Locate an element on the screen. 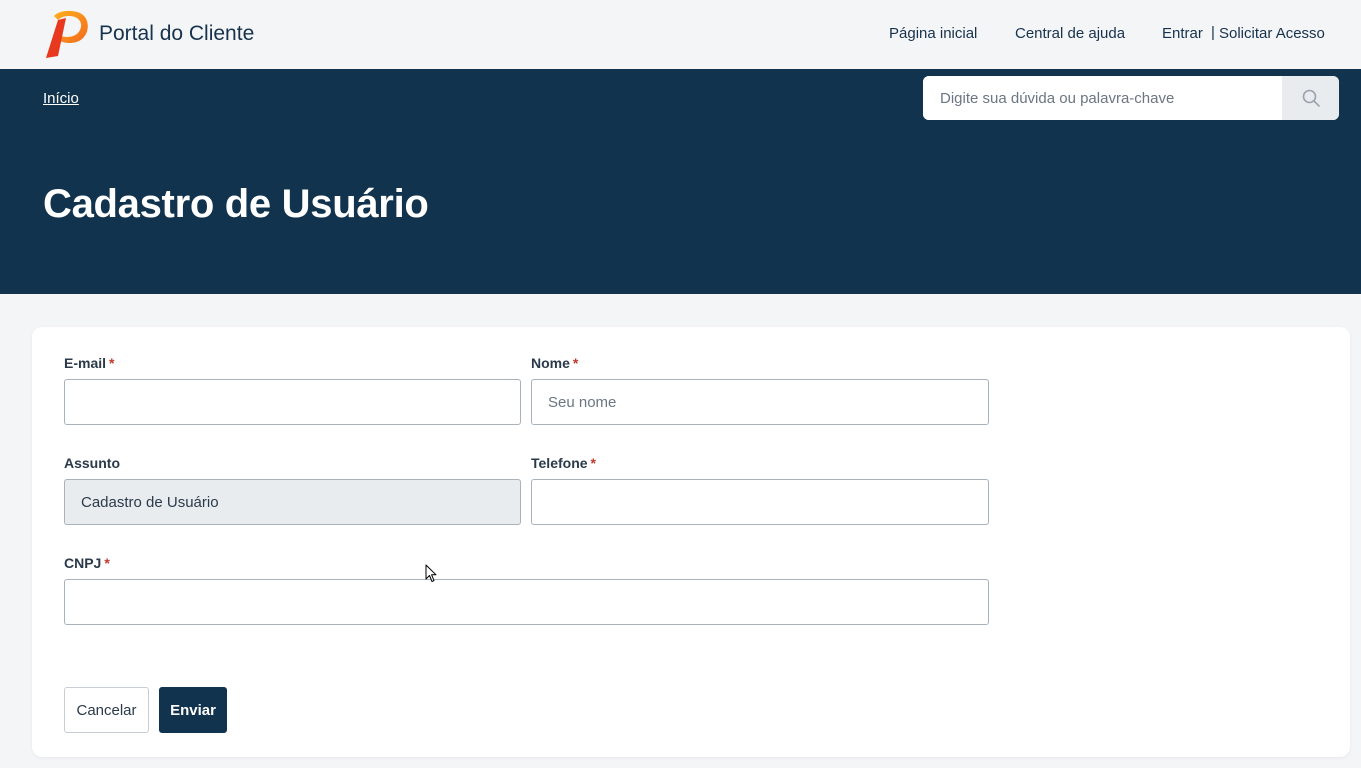 This screenshot has height=768, width=1361. nome-label: Nome * is located at coordinates (555, 363).